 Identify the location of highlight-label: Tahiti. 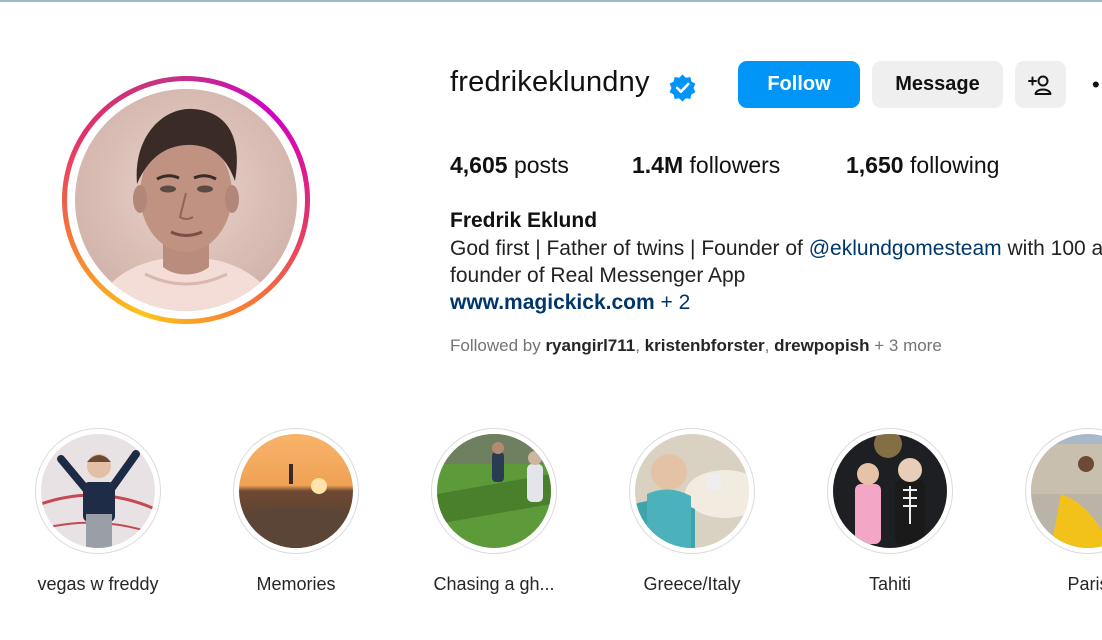
(890, 584).